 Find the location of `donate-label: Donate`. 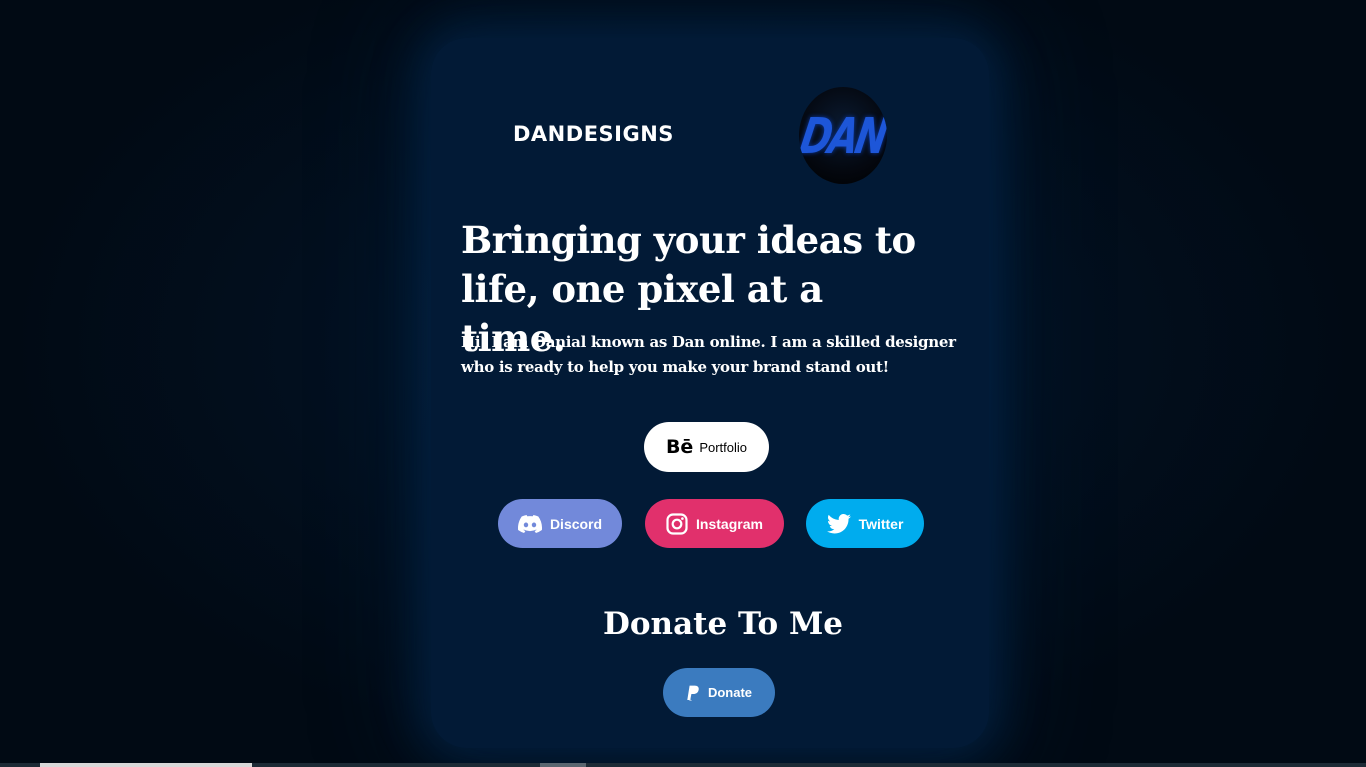

donate-label: Donate is located at coordinates (730, 692).